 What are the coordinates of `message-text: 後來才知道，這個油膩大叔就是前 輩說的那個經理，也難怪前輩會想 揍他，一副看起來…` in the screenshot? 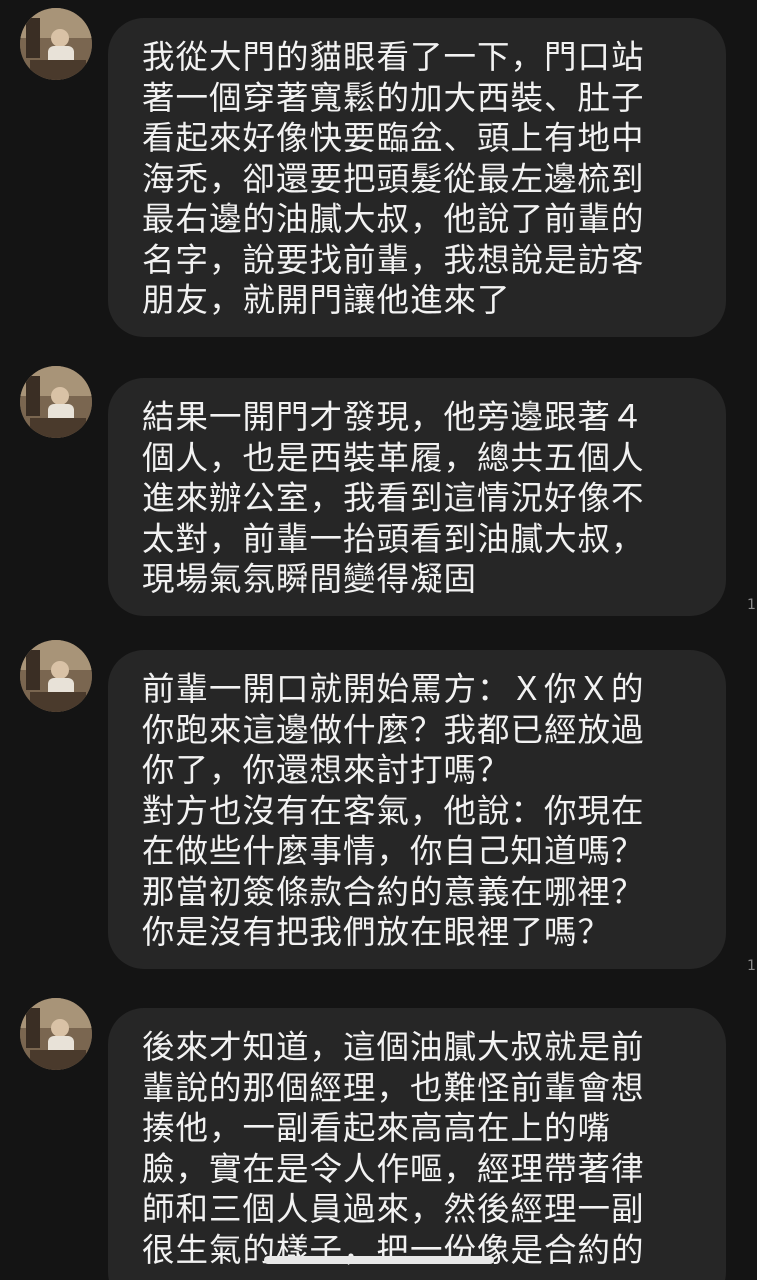 It's located at (393, 1148).